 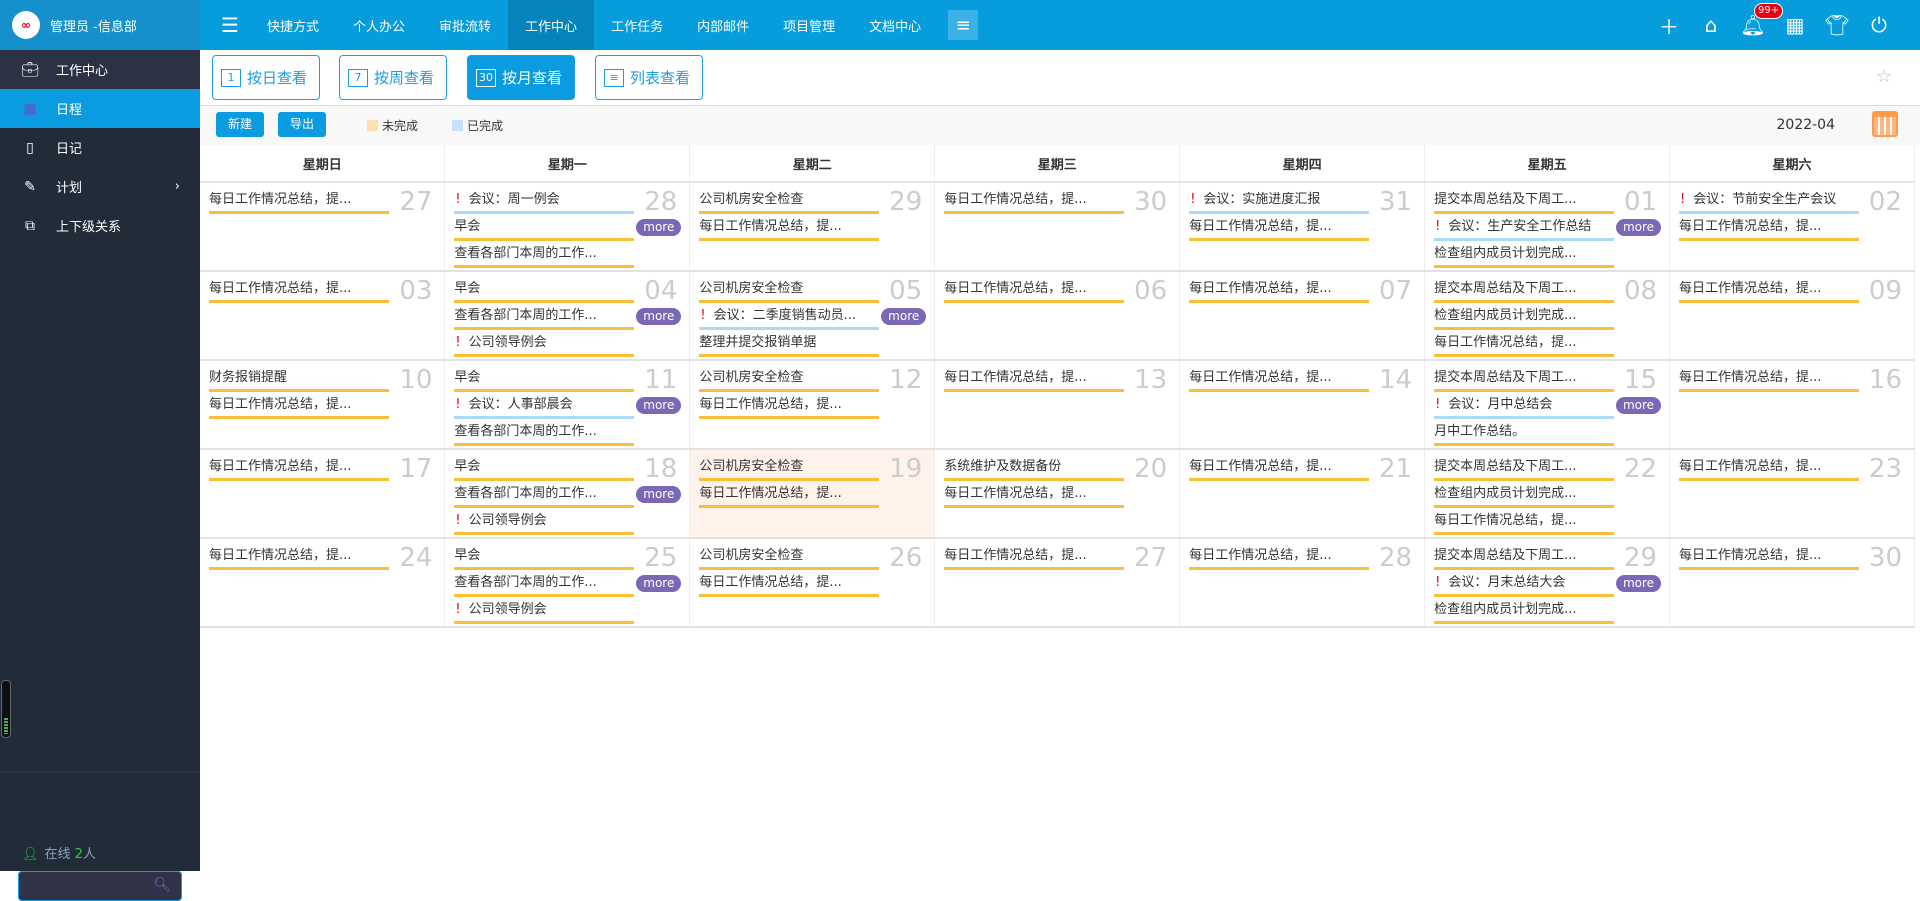 What do you see at coordinates (100, 147) in the screenshot?
I see `sidebar-item: ▯ 日记` at bounding box center [100, 147].